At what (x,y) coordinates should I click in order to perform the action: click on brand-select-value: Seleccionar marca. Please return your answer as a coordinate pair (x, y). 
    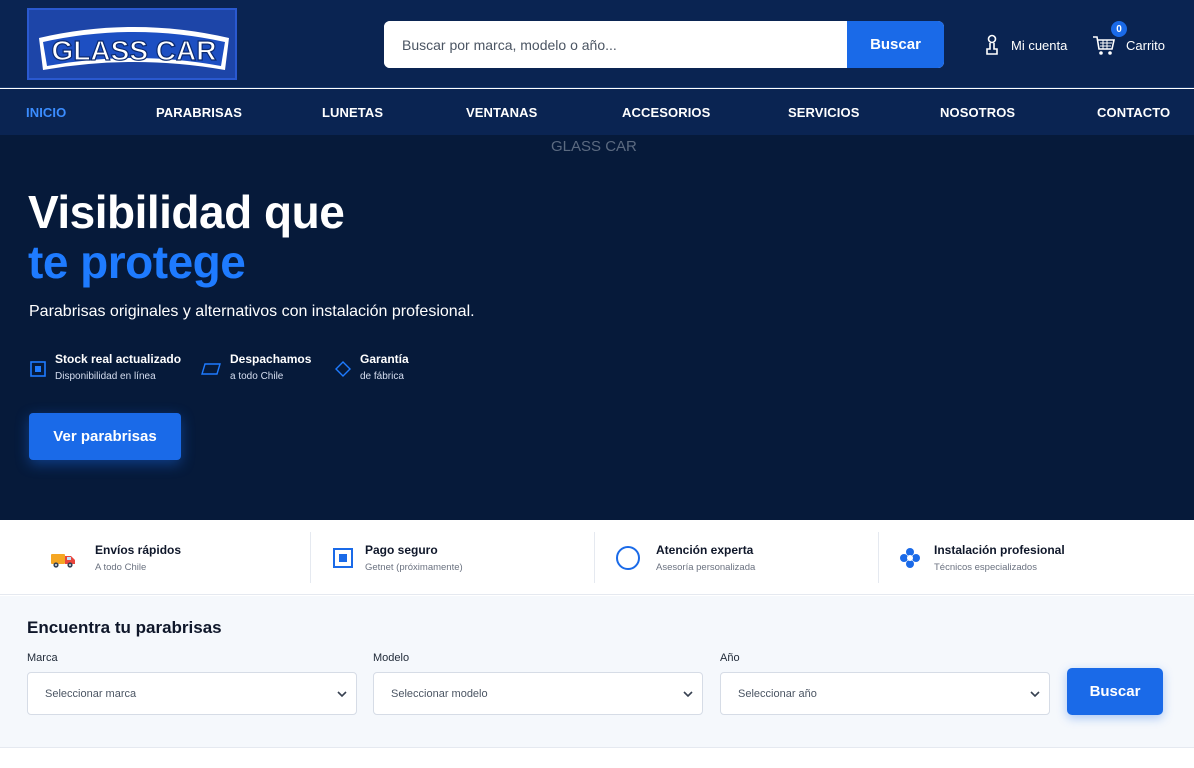
    Looking at the image, I should click on (91, 694).